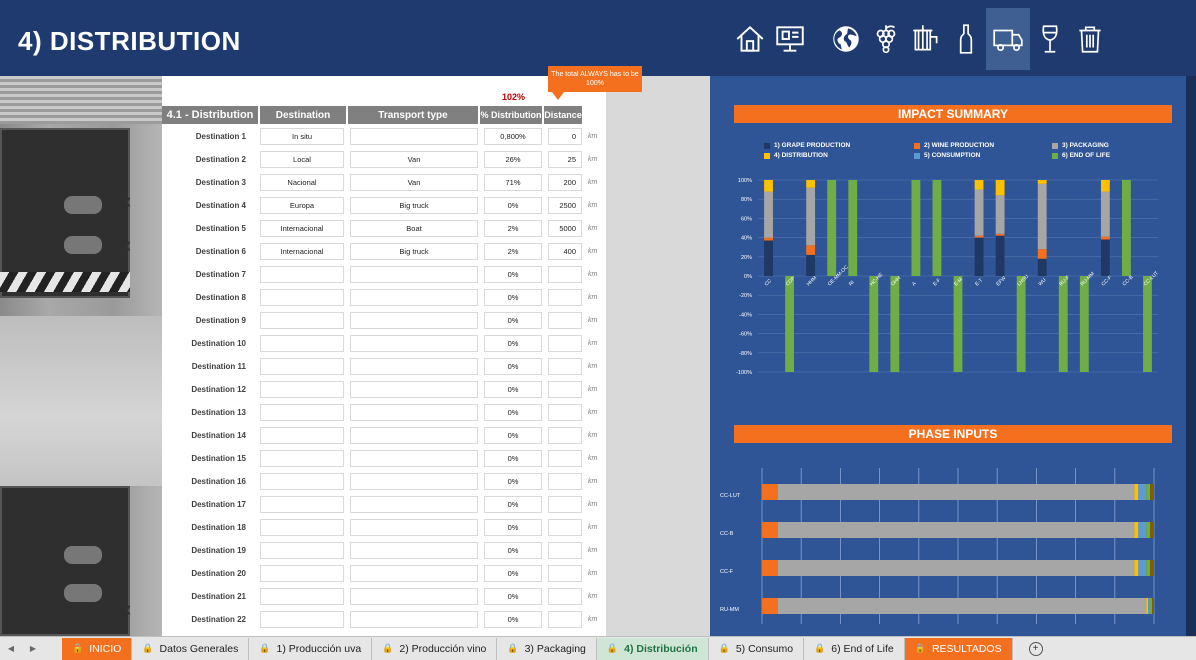 The image size is (1196, 660). What do you see at coordinates (958, 648) in the screenshot?
I see `sheet-tab: 🔒 RESULTADOS` at bounding box center [958, 648].